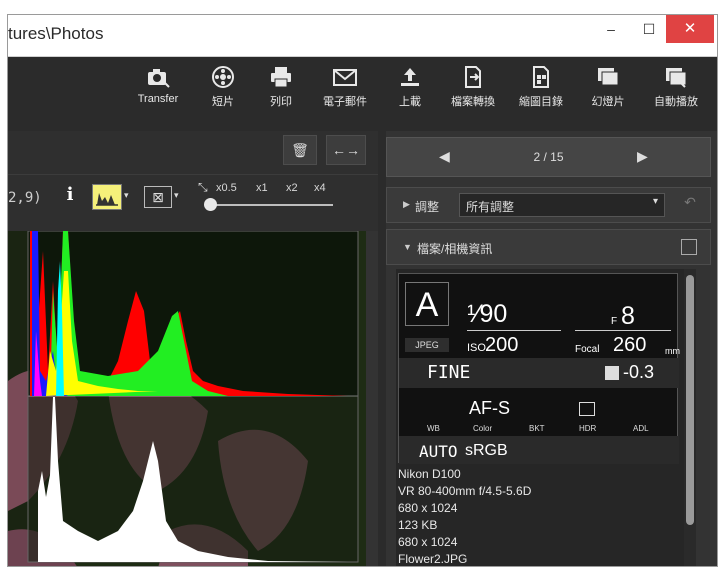 The height and width of the screenshot is (567, 725). I want to click on trash-icon: 🗑, so click(300, 150).